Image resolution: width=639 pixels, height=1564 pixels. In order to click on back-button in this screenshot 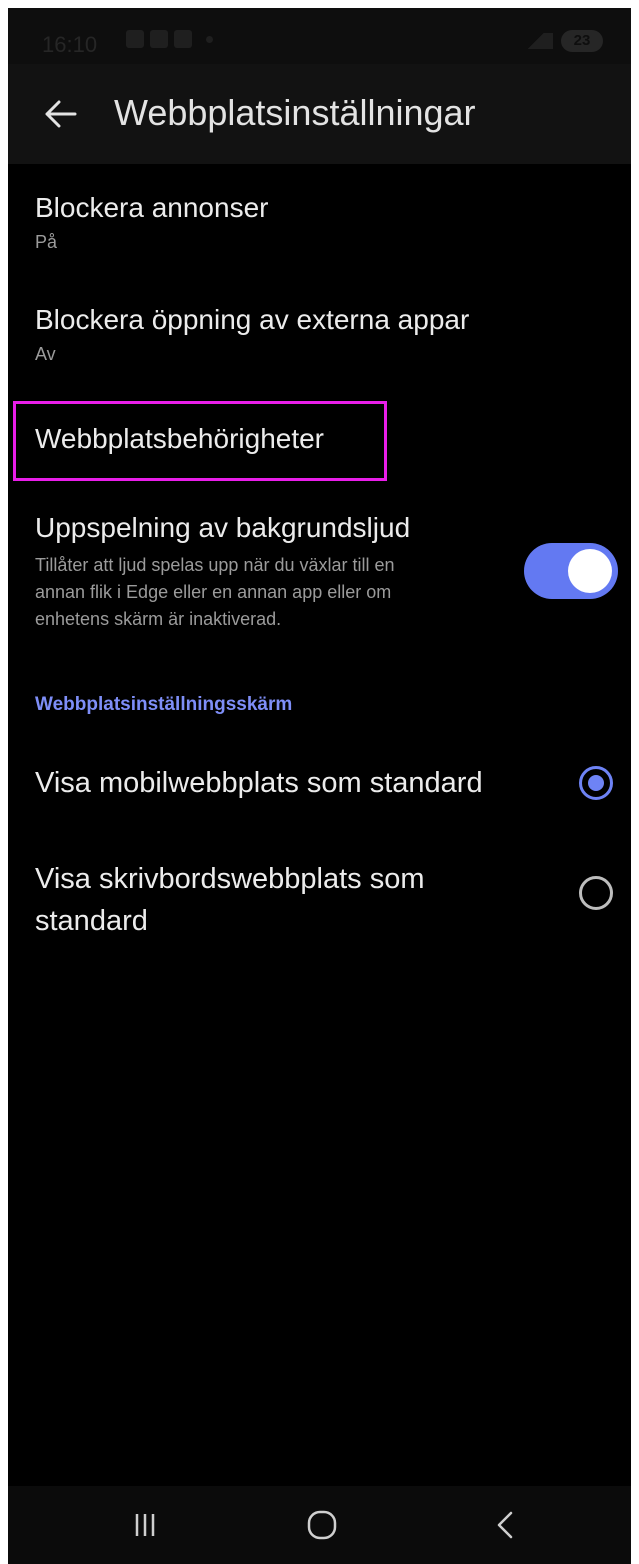, I will do `click(60, 114)`.